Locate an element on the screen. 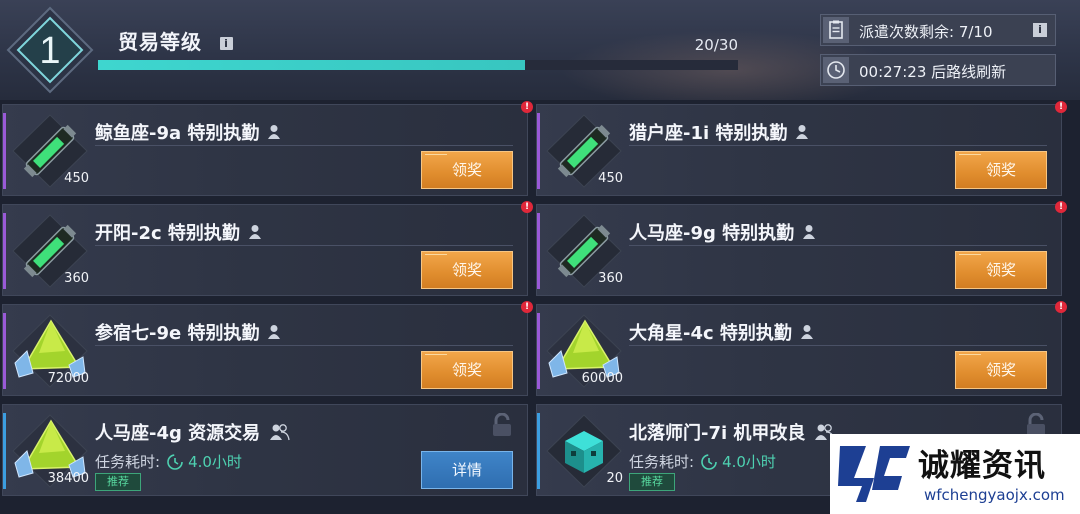 This screenshot has height=514, width=1080. mission-title: 大角星-4c 特别执勤 is located at coordinates (721, 332).